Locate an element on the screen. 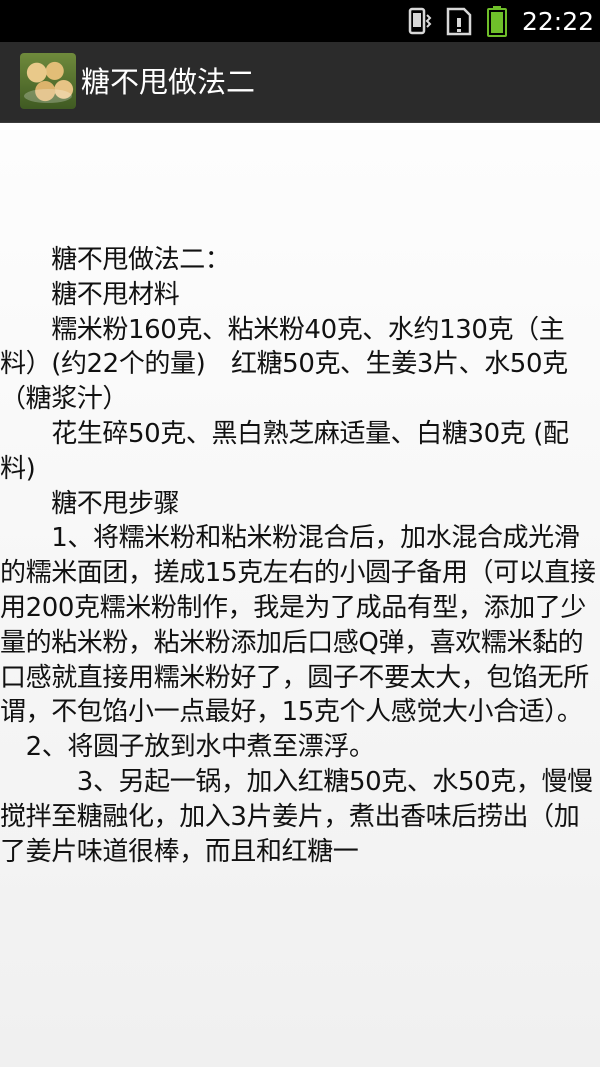  status-bar: 22:22 is located at coordinates (300, 21).